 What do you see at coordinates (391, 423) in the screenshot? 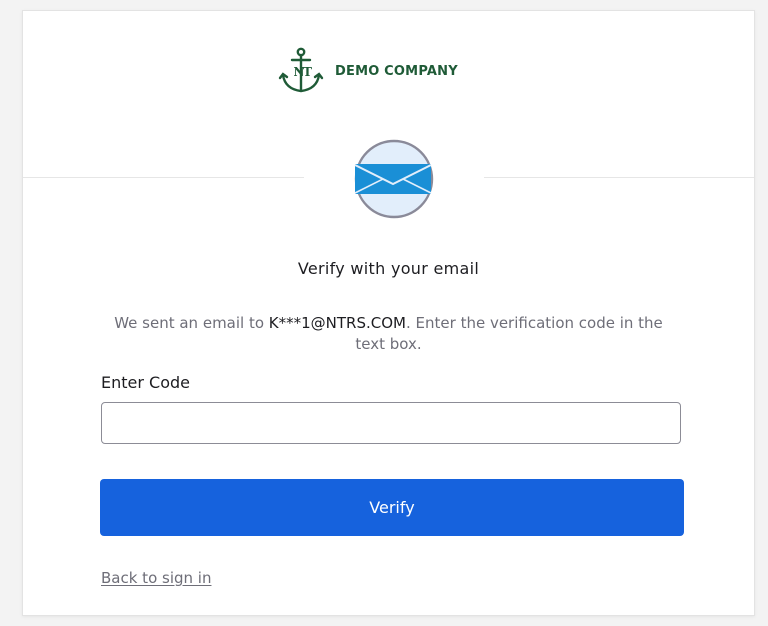
I see `verification-code-input` at bounding box center [391, 423].